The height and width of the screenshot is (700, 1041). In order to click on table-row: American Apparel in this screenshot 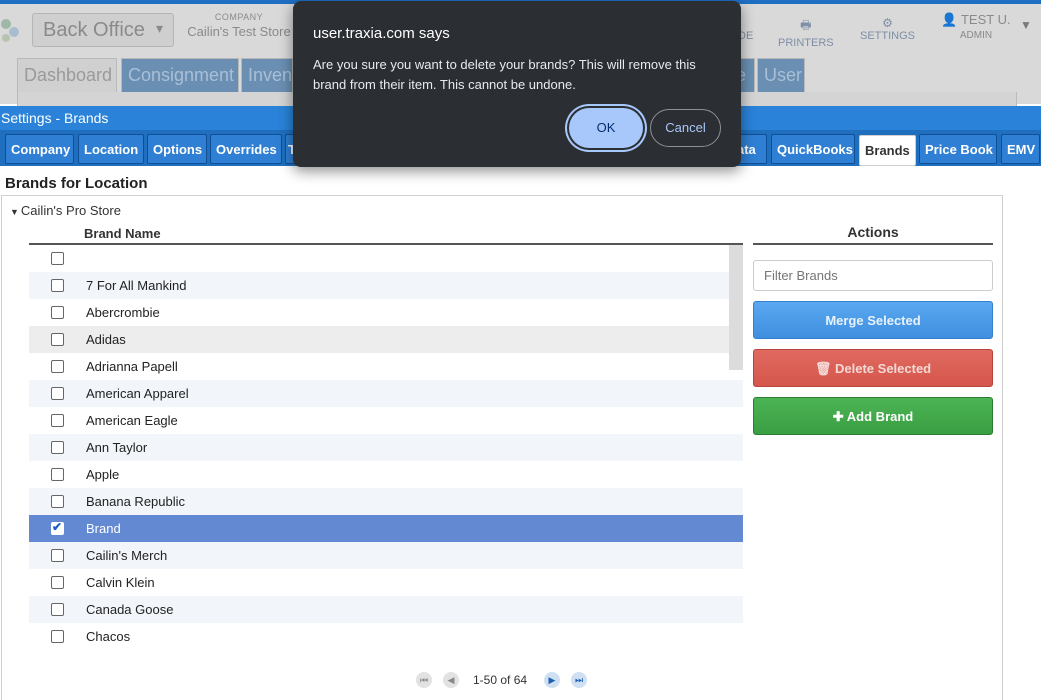, I will do `click(386, 393)`.